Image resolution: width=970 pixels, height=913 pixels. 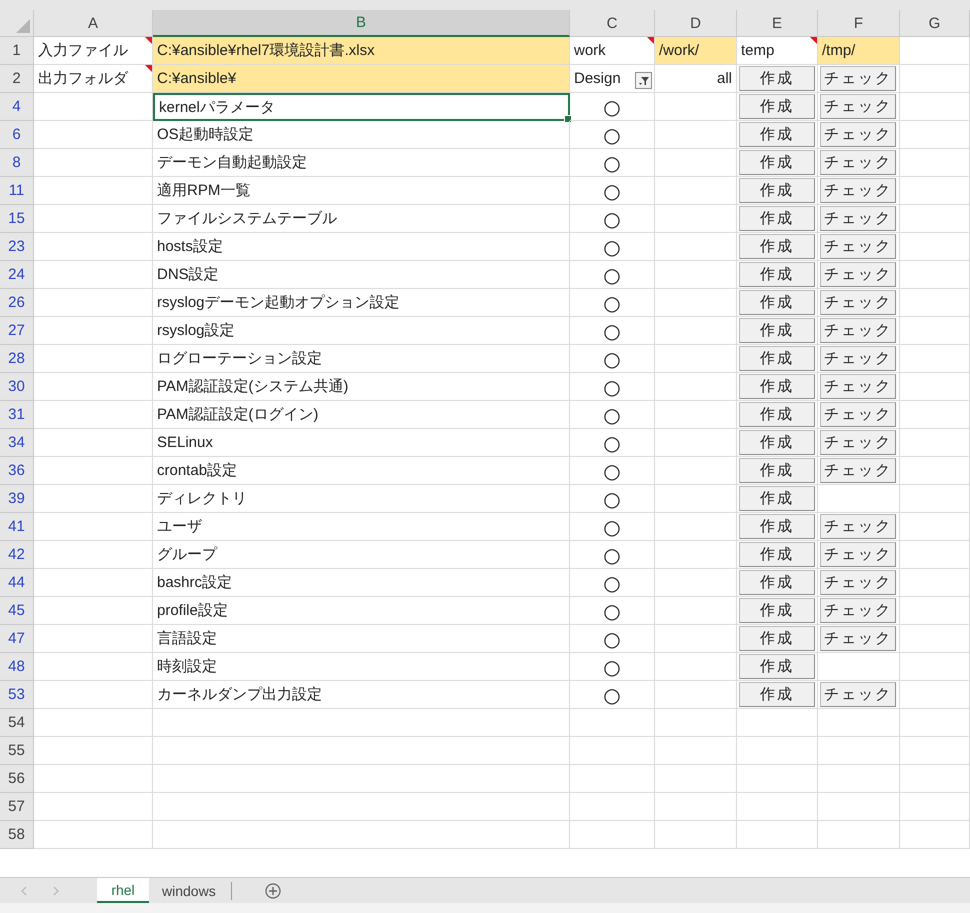 I want to click on table-cell: ユーザ, so click(x=361, y=527).